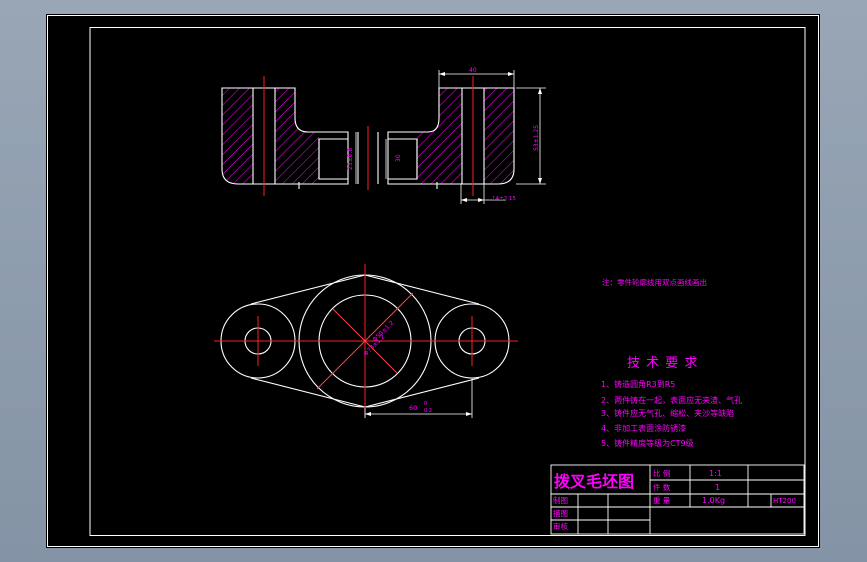 Image resolution: width=867 pixels, height=562 pixels. Describe the element at coordinates (308, 392) in the screenshot. I see `web-bottom-left` at that location.